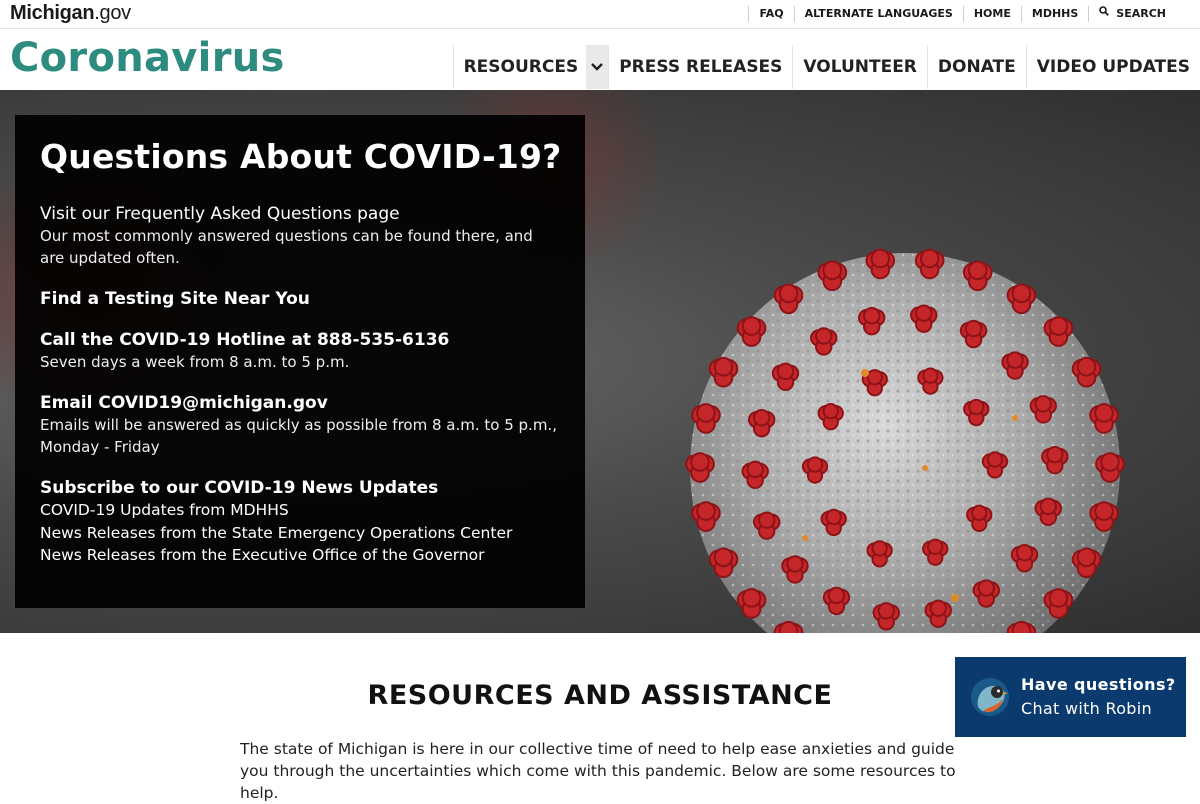 The height and width of the screenshot is (804, 1200). Describe the element at coordinates (597, 67) in the screenshot. I see `chevron-down-icon` at that location.